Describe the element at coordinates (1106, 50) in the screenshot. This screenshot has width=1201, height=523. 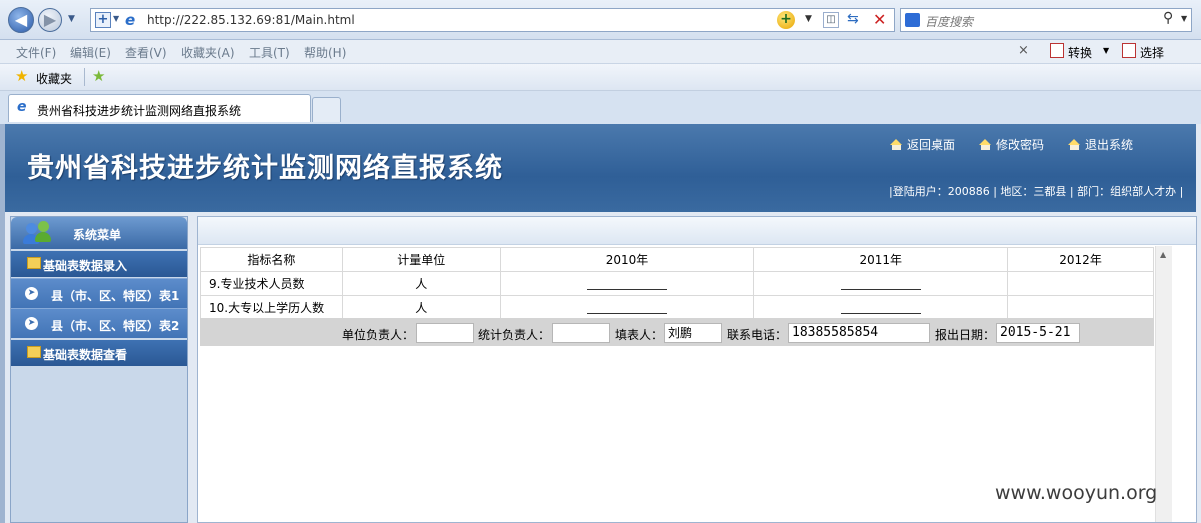
I see `convert-dropdown-icon: ▼` at that location.